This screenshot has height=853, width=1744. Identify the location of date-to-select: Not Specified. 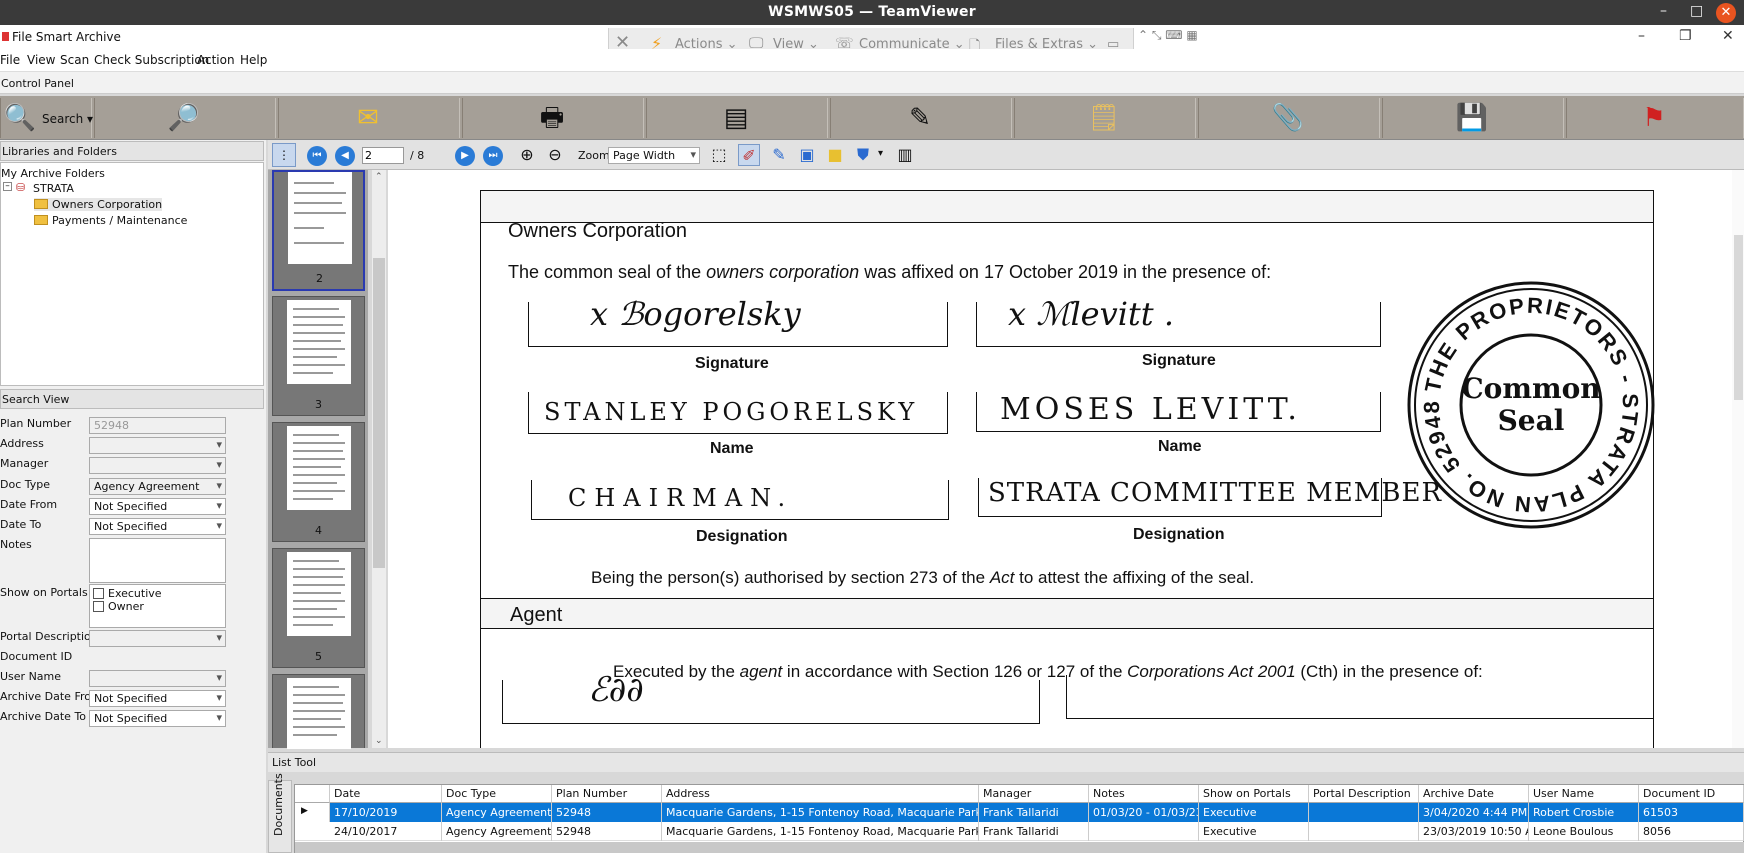
(157, 526).